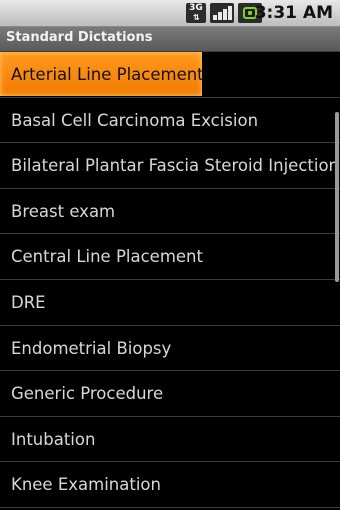 The width and height of the screenshot is (340, 510). What do you see at coordinates (107, 257) in the screenshot?
I see `list-item-label: Central Line Placement` at bounding box center [107, 257].